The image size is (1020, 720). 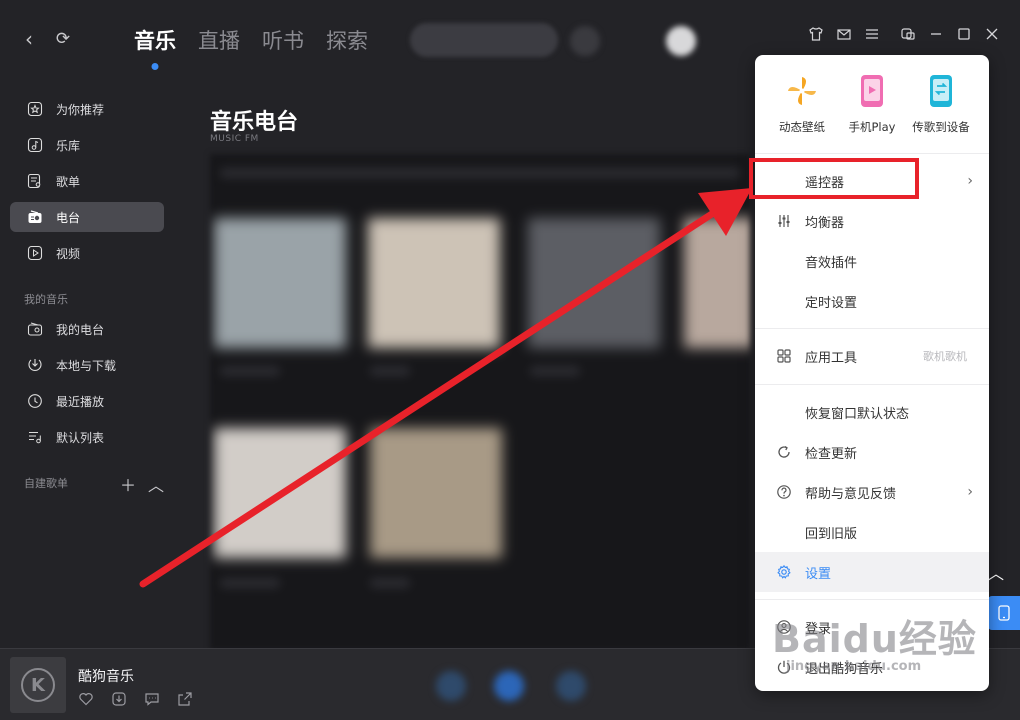 I want to click on refresh-icon, so click(x=784, y=452).